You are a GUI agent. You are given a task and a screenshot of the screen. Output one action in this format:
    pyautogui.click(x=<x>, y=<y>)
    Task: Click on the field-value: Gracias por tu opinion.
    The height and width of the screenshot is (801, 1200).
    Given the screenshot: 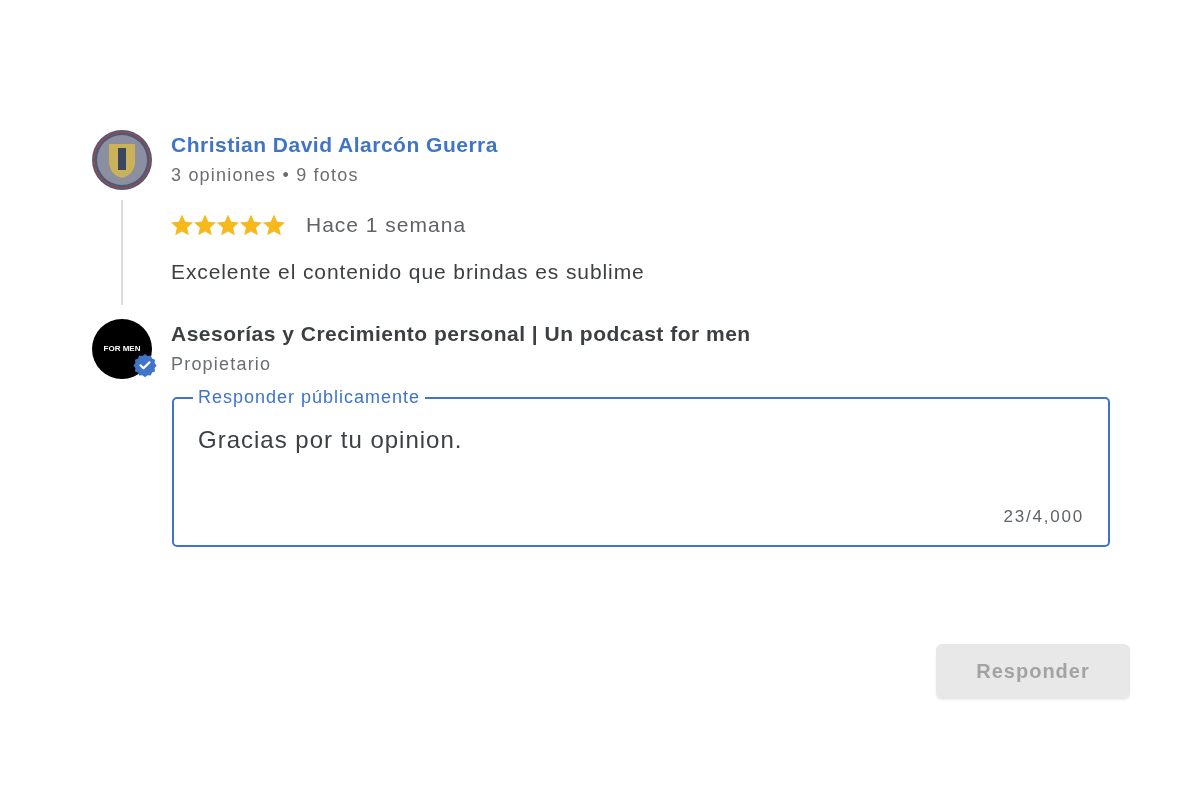 What is the action you would take?
    pyautogui.click(x=330, y=440)
    